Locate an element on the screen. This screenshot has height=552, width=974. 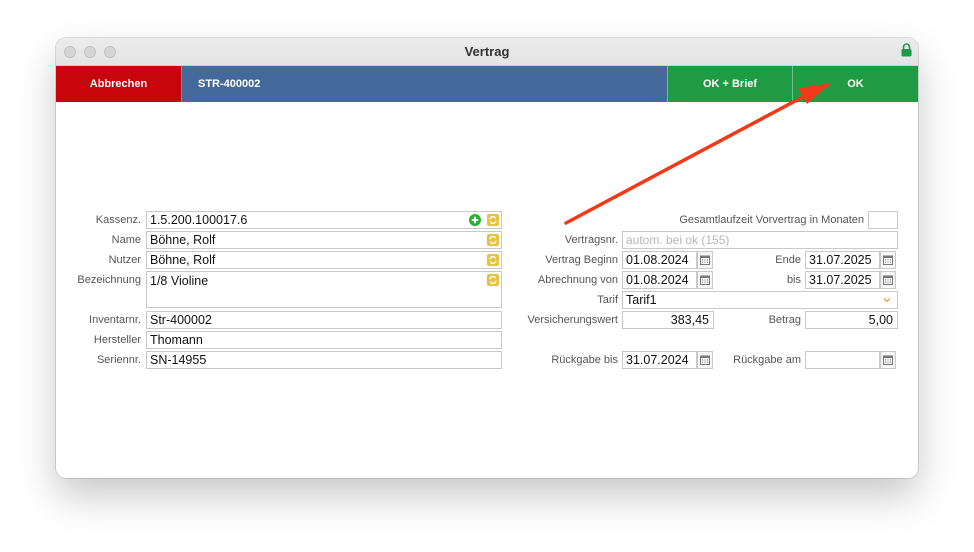
name-field: Böhne, Rolf is located at coordinates (324, 240).